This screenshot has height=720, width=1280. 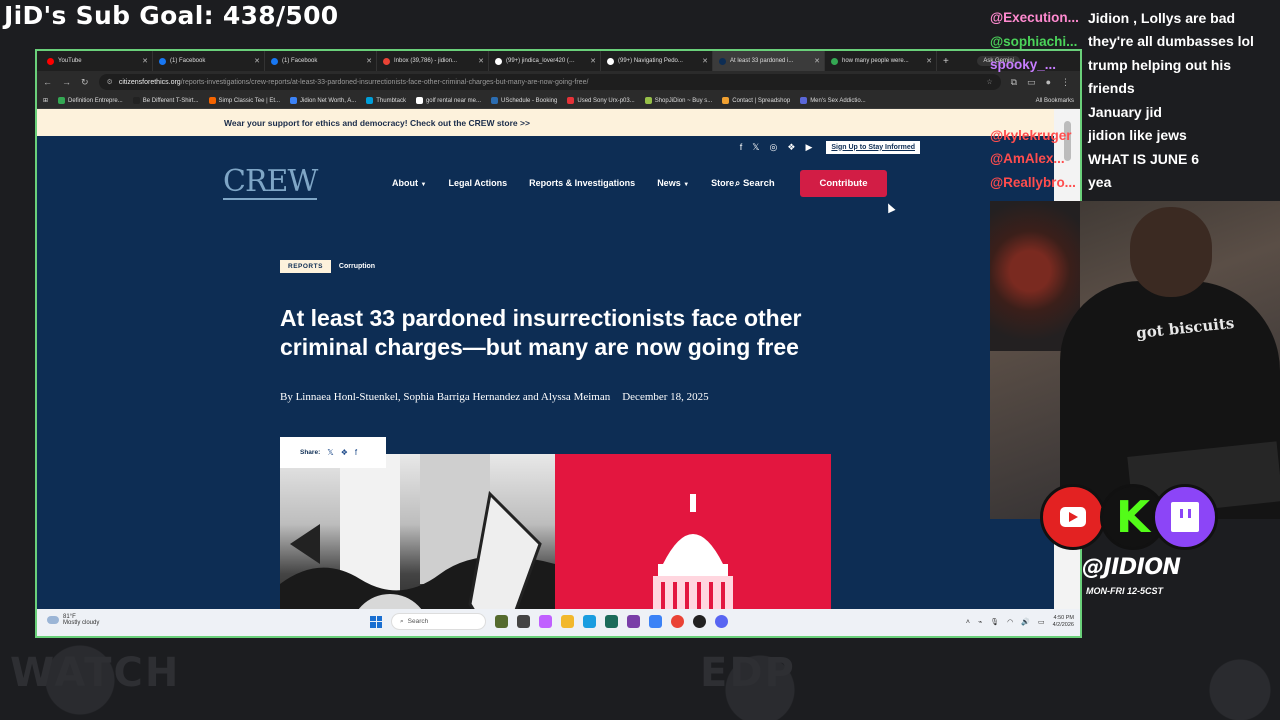 What do you see at coordinates (356, 452) in the screenshot?
I see `share-facebook-icon: f` at bounding box center [356, 452].